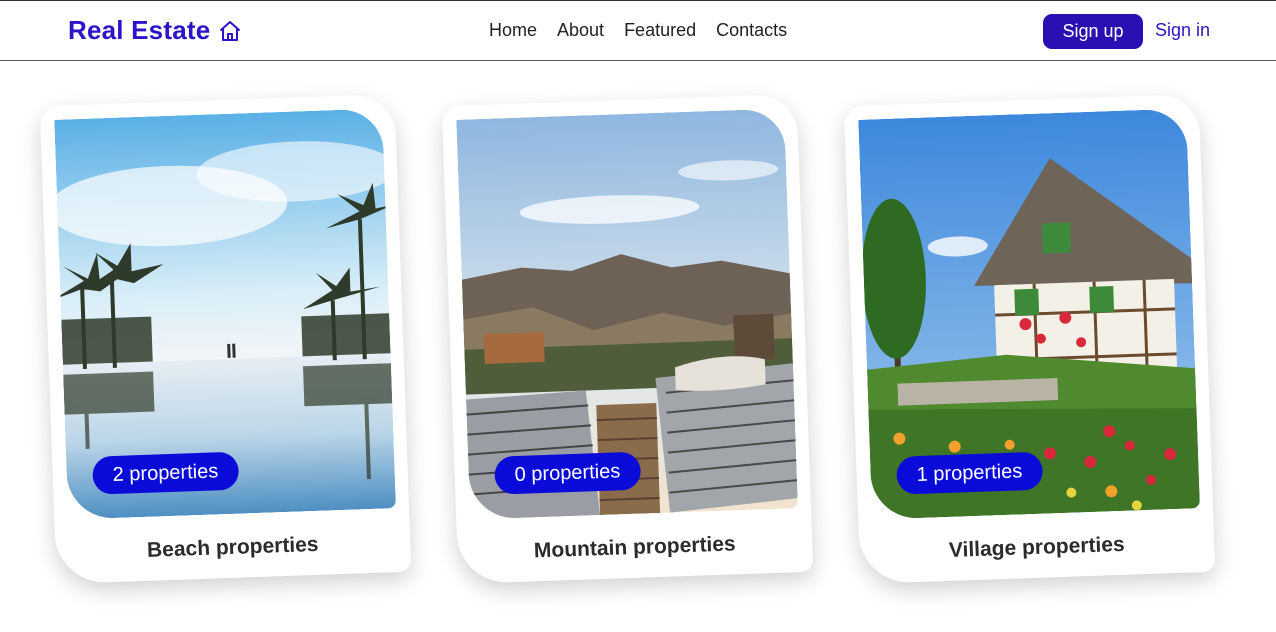 This screenshot has width=1276, height=632. Describe the element at coordinates (567, 473) in the screenshot. I see `property-count-badge: 0 properties` at that location.